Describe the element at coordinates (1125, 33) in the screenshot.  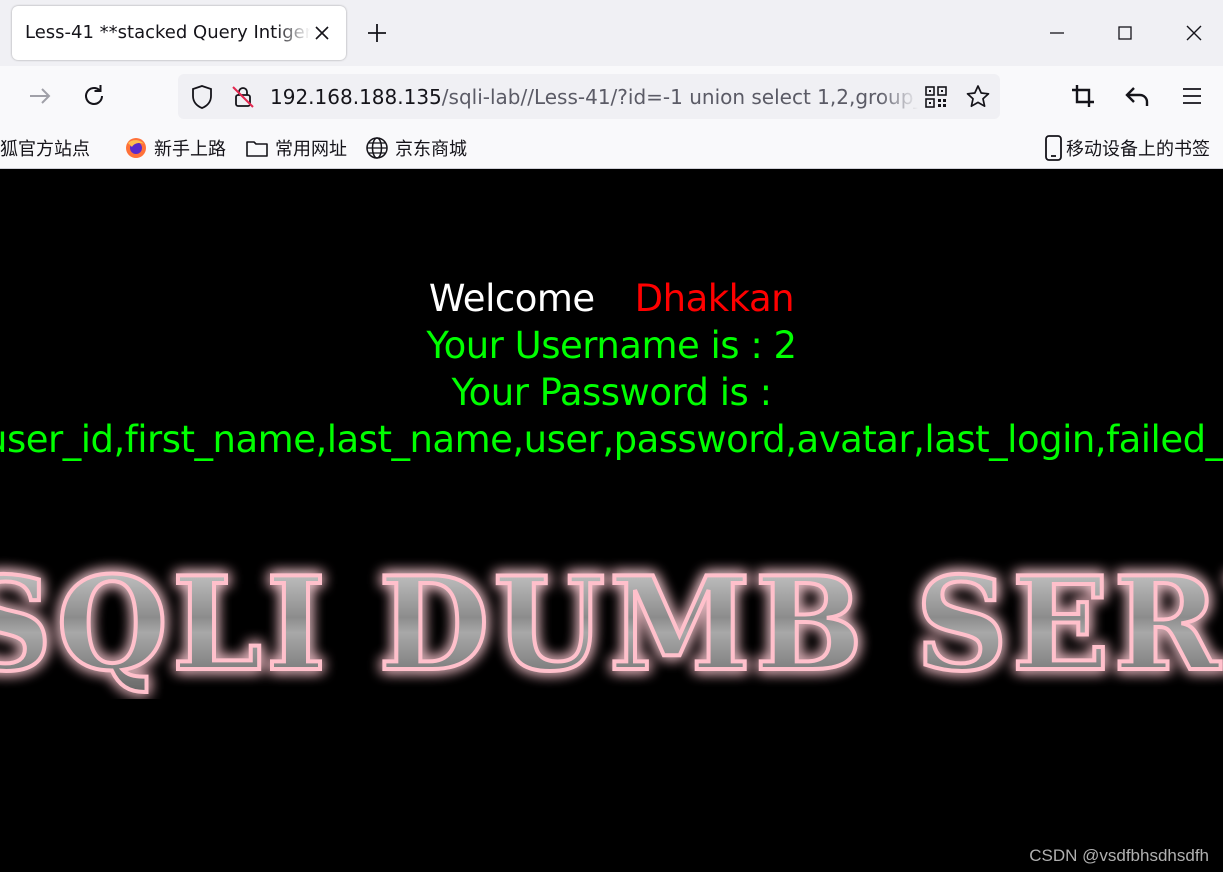
I see `maximize-icon` at that location.